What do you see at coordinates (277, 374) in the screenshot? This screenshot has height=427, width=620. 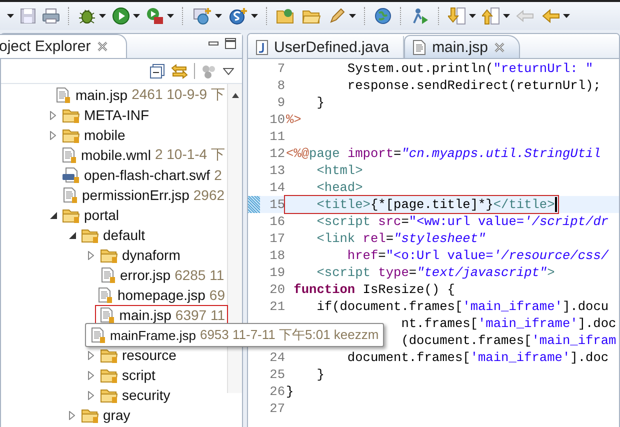 I see `line-number: 25` at bounding box center [277, 374].